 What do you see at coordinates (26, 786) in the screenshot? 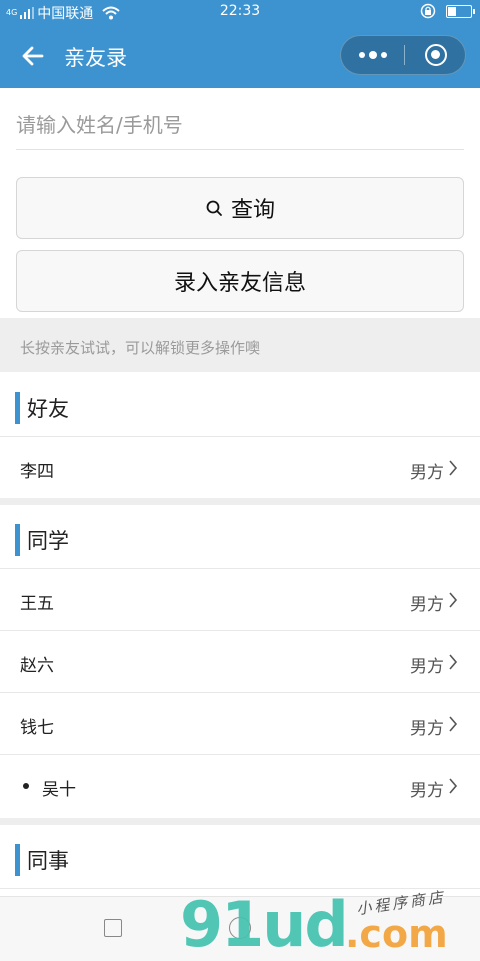
I see `bullet-dot-icon` at bounding box center [26, 786].